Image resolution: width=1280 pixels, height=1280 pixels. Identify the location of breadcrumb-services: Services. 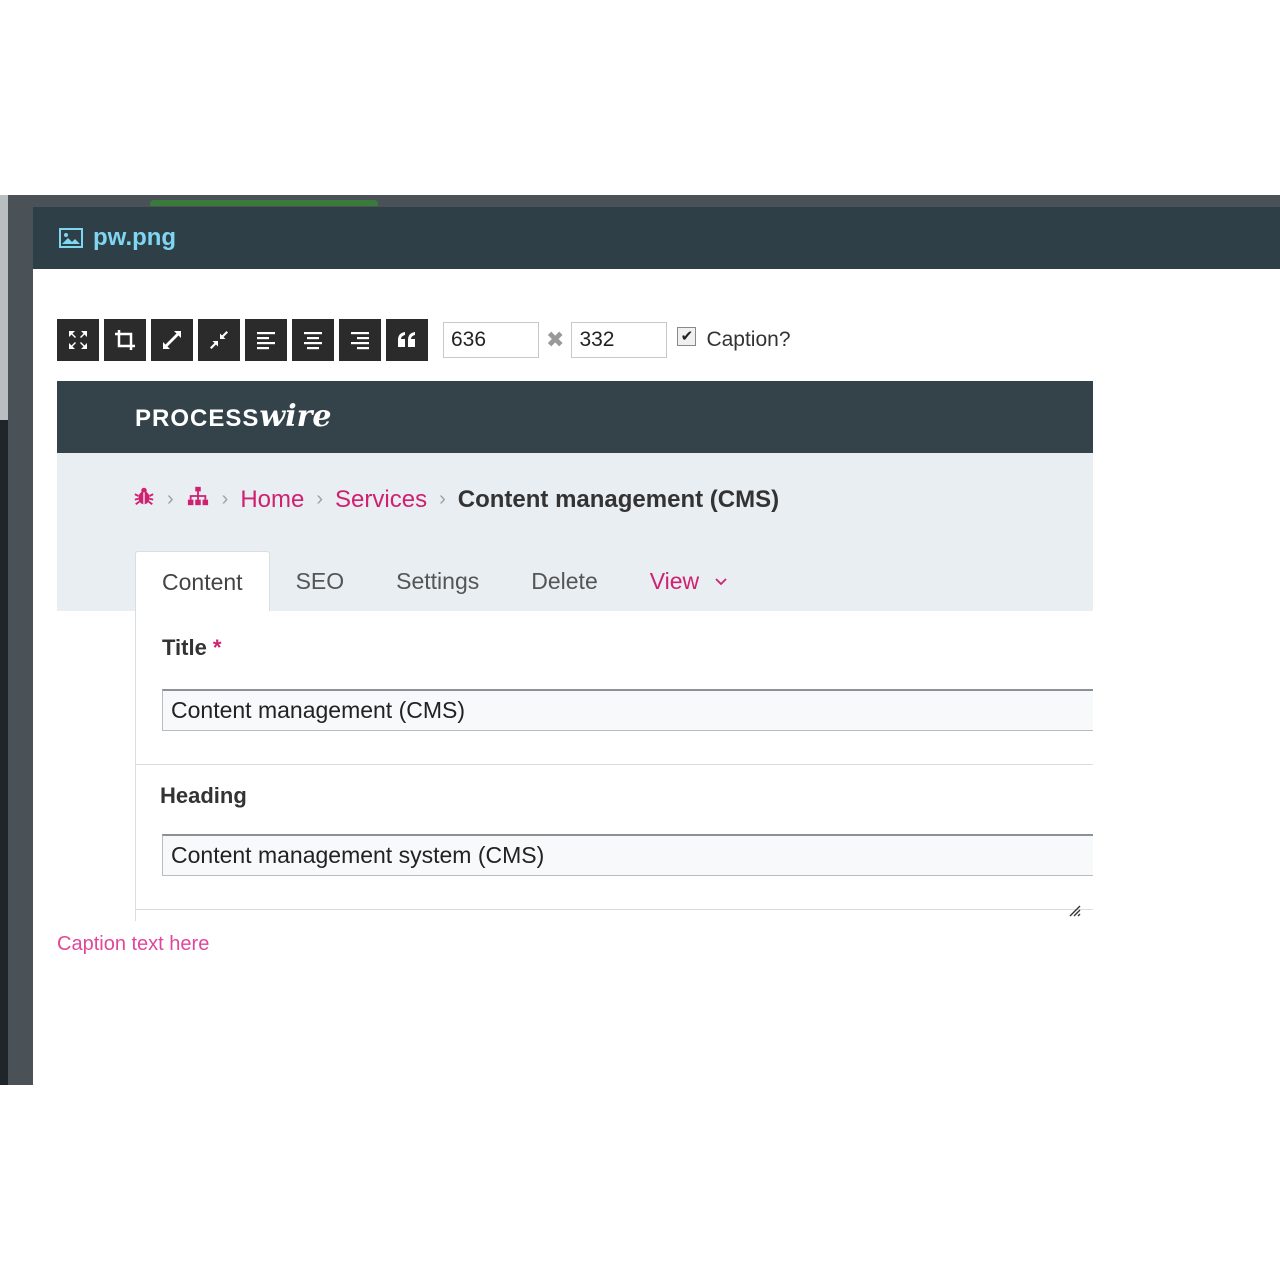
(381, 500).